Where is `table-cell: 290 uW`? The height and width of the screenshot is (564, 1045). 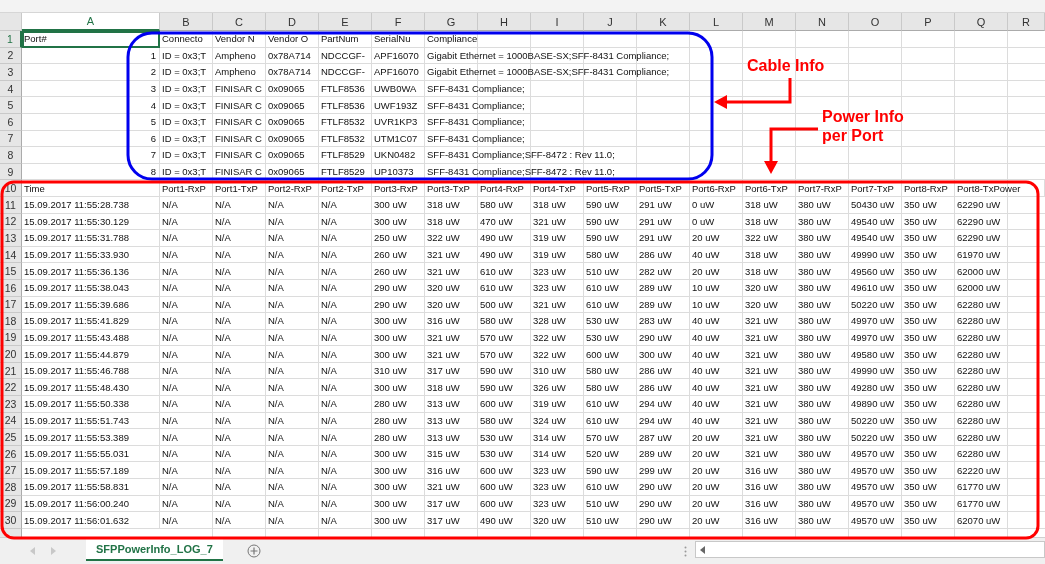
table-cell: 290 uW is located at coordinates (663, 520).